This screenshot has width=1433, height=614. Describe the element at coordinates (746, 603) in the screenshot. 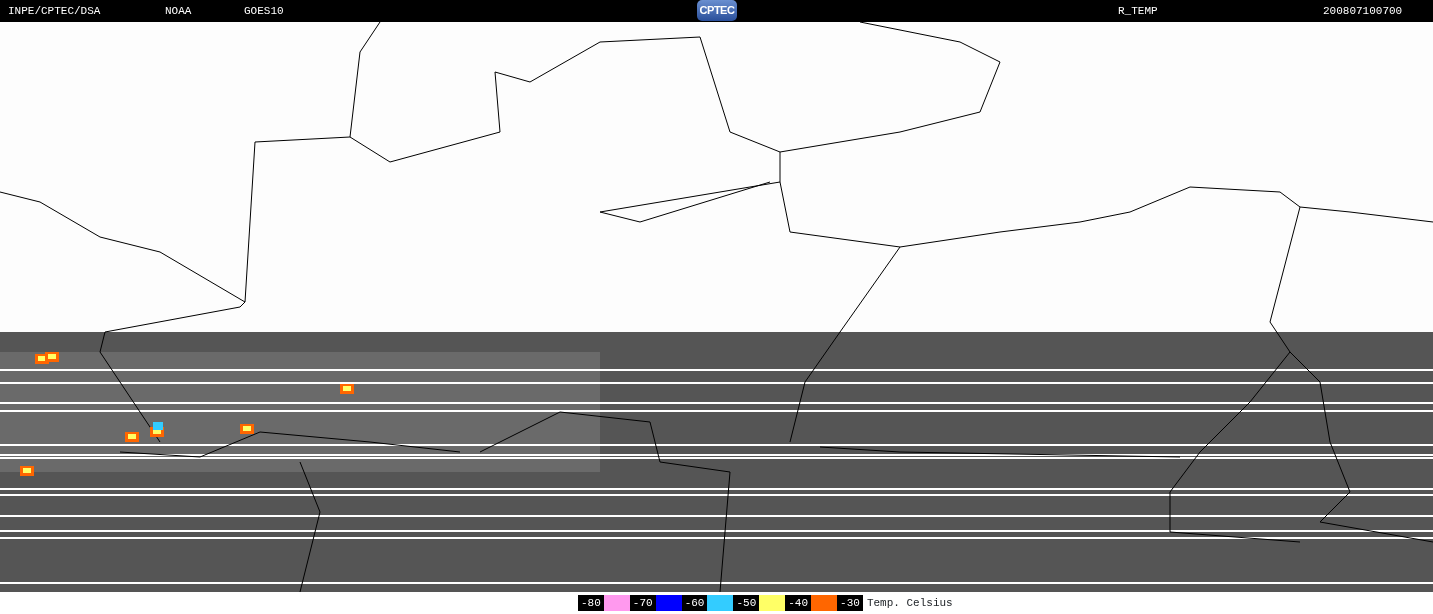

I see `legend-label: -50` at that location.